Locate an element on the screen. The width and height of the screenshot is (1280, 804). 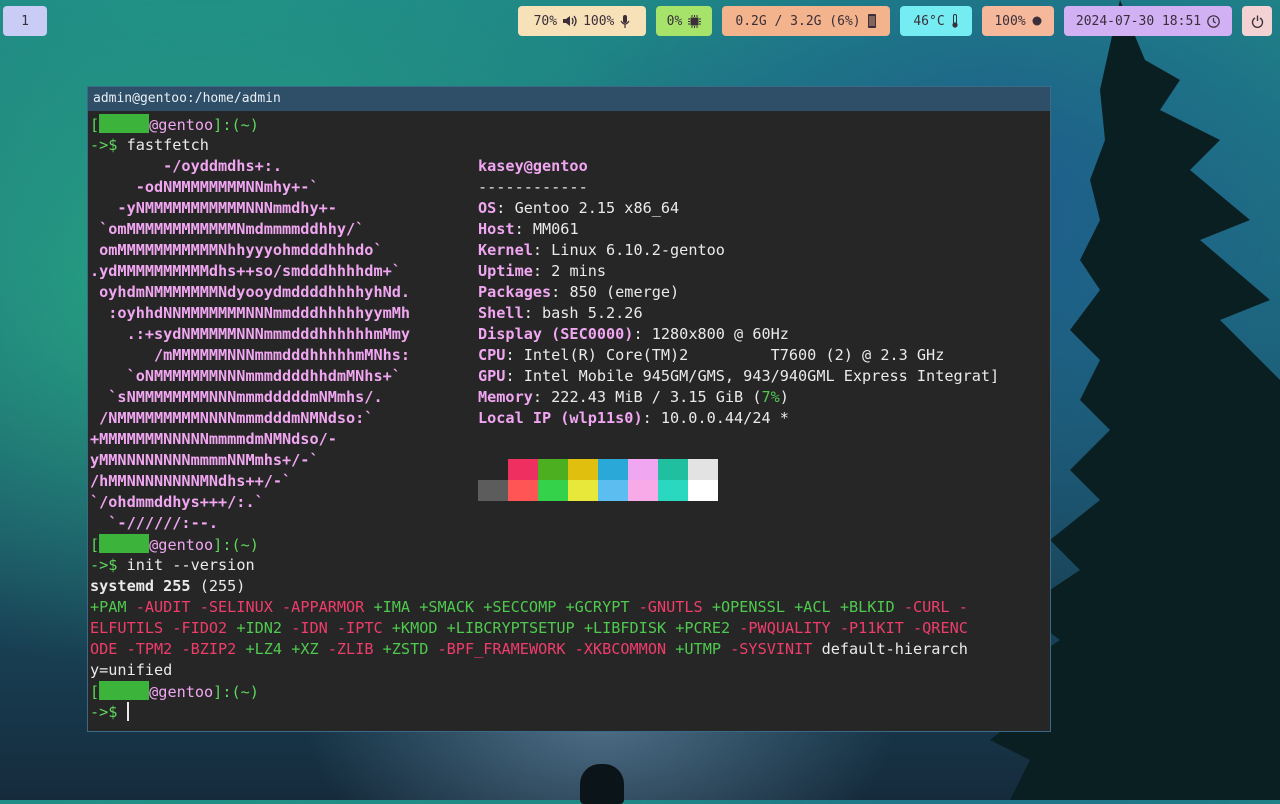
logo-text: :oyhhdNNMMMMMMMNNNmmdddhhhhhyymMh is located at coordinates (250, 313).